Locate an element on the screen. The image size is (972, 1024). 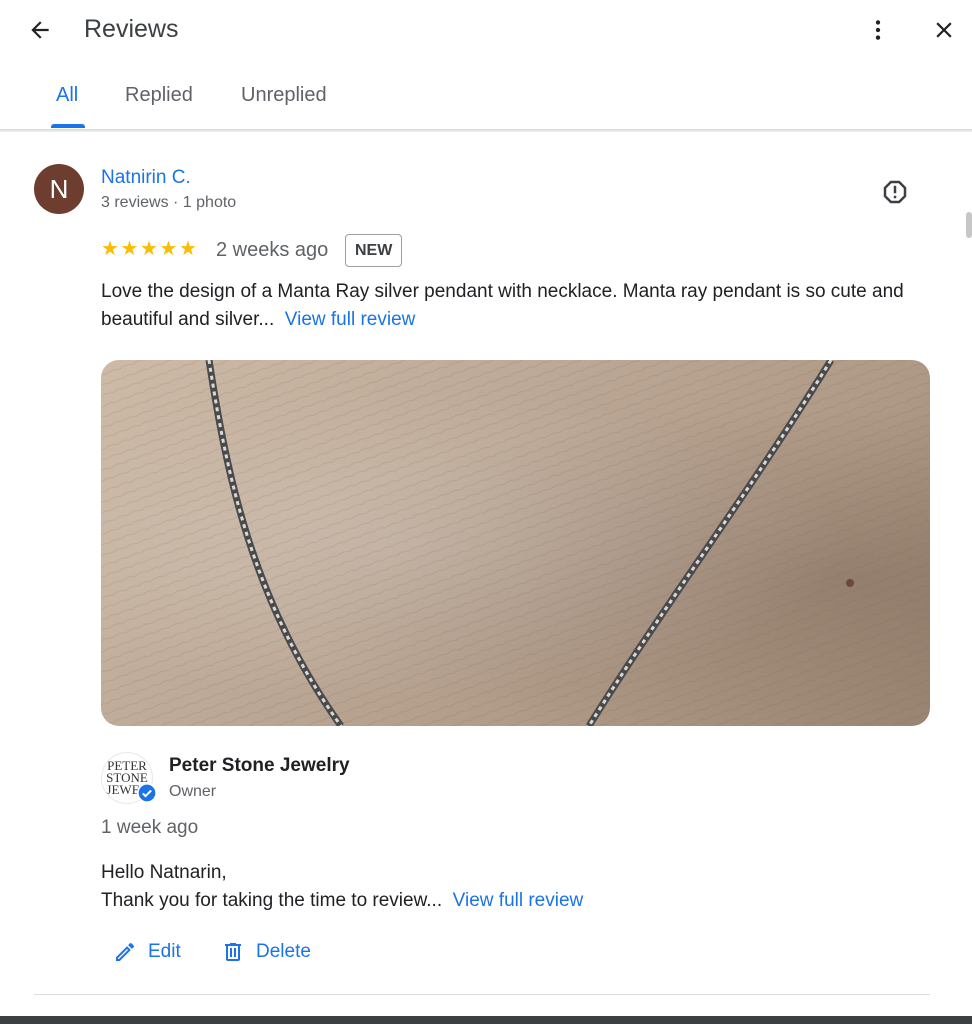
reply-time: 1 week ago is located at coordinates (150, 827).